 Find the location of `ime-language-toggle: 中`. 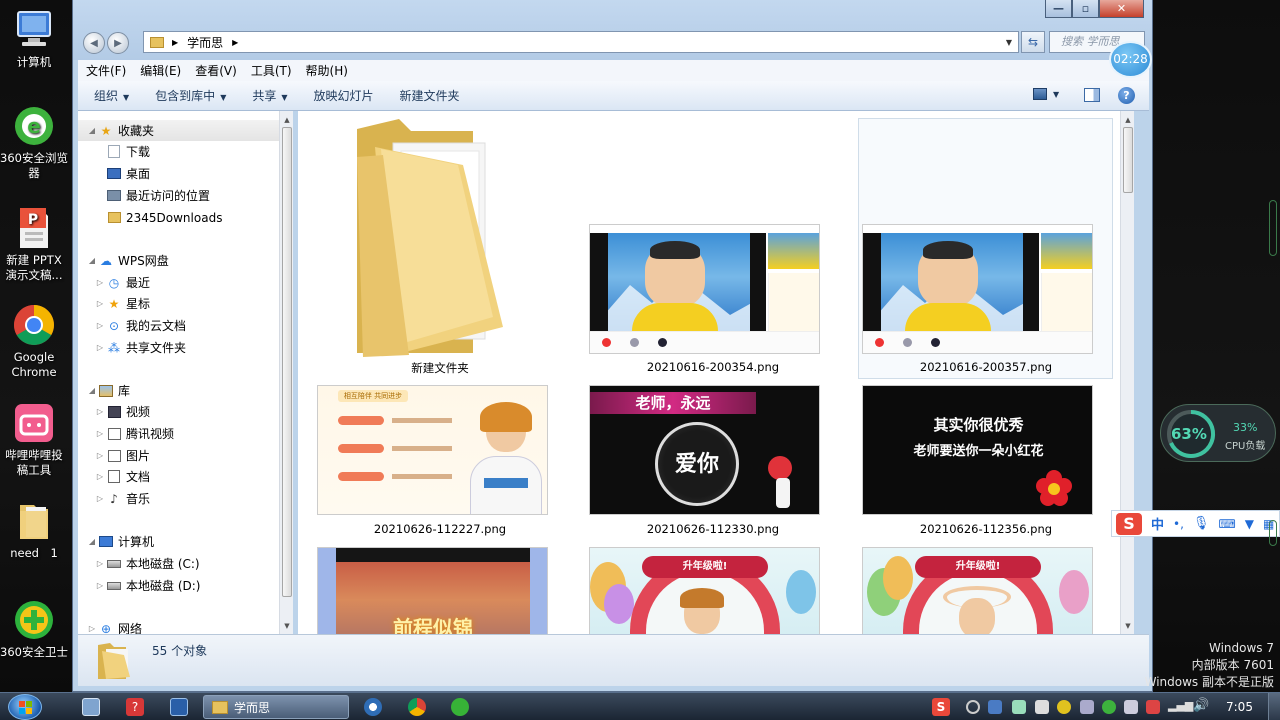

ime-language-toggle: 中 is located at coordinates (1157, 523).